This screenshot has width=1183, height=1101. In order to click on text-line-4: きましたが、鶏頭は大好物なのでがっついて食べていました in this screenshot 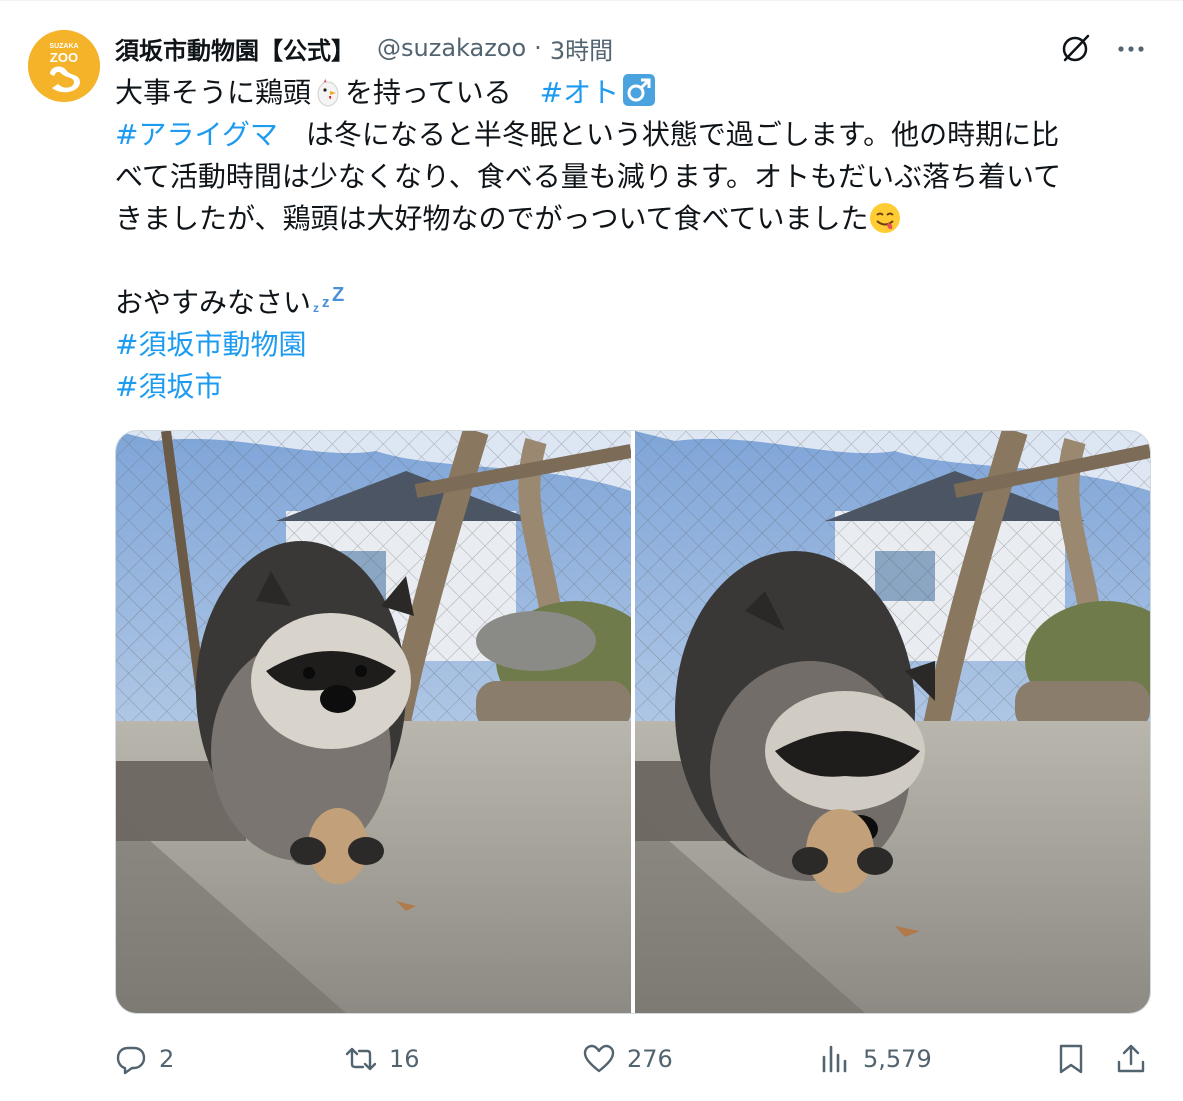, I will do `click(635, 219)`.